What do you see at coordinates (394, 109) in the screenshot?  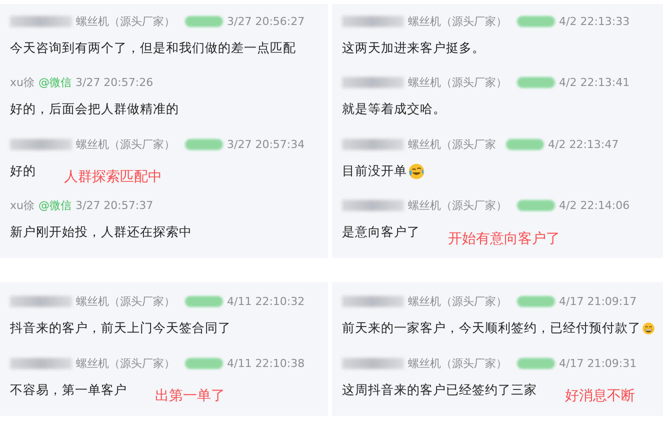 I see `message-text: 就是等着成交哈。` at bounding box center [394, 109].